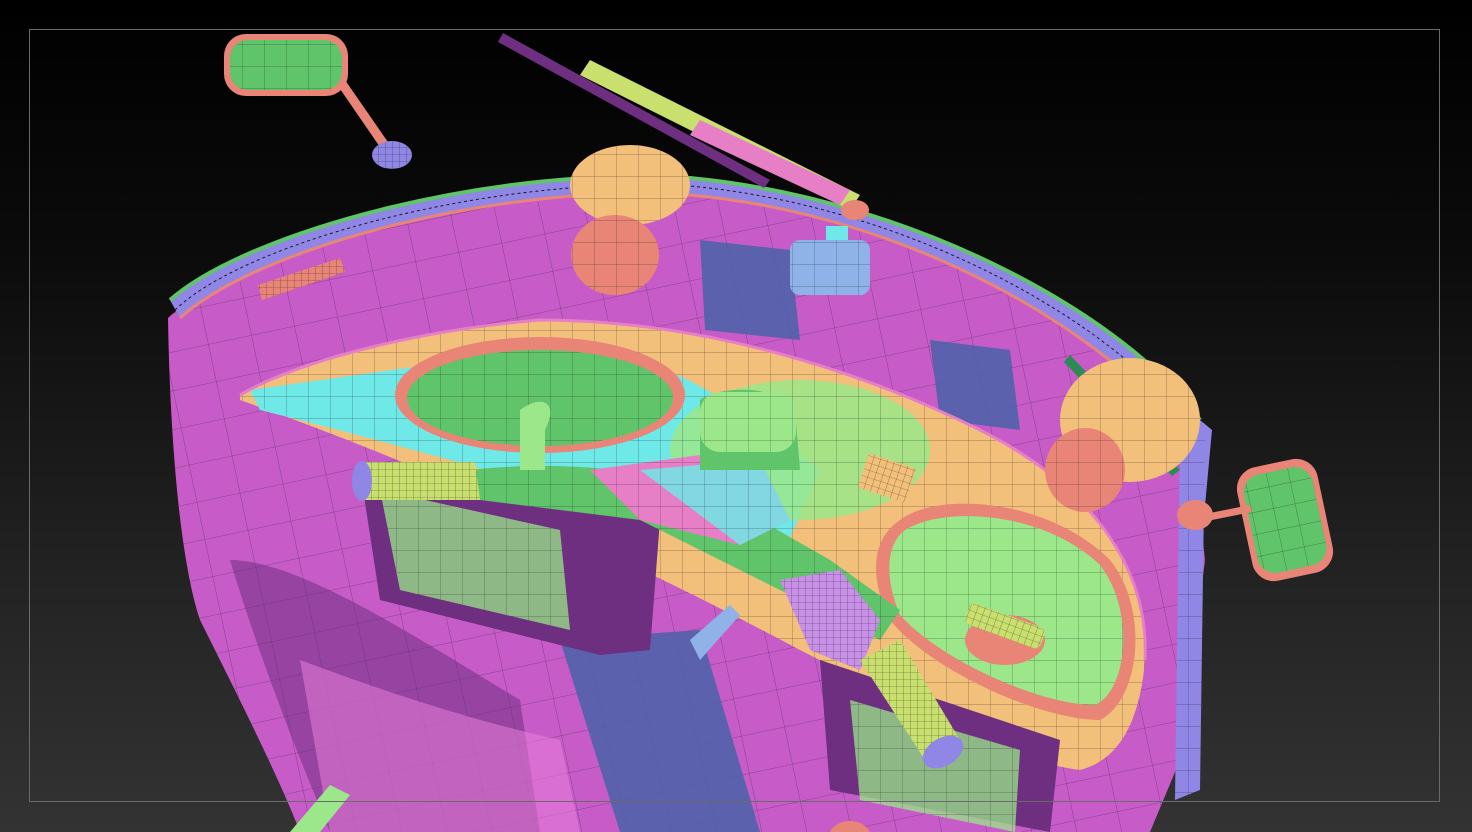 The width and height of the screenshot is (1472, 832). Describe the element at coordinates (615, 255) in the screenshot. I see `left-horn` at that location.